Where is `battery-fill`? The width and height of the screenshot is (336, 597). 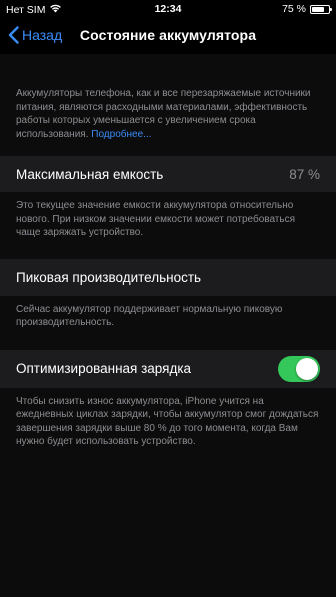 battery-fill is located at coordinates (318, 9).